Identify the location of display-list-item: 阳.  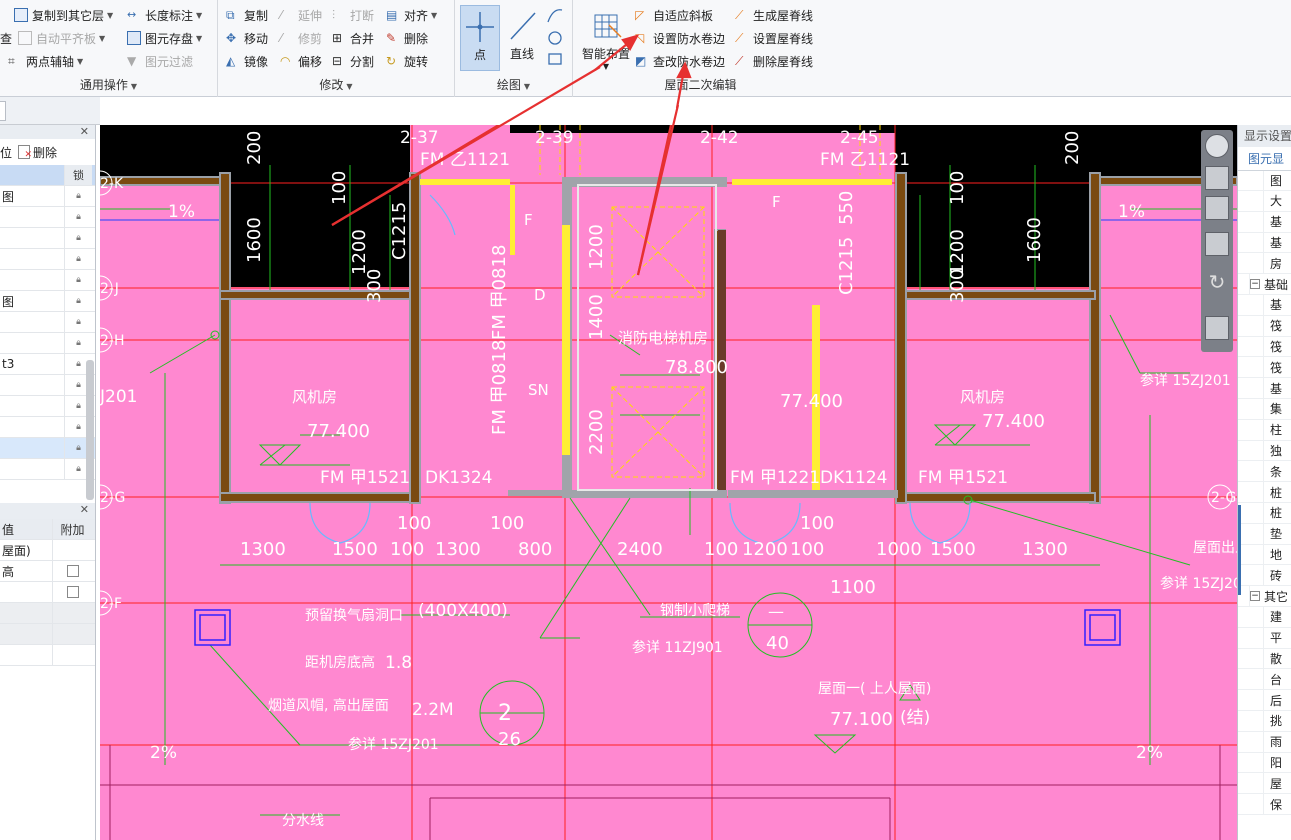
(1264, 763).